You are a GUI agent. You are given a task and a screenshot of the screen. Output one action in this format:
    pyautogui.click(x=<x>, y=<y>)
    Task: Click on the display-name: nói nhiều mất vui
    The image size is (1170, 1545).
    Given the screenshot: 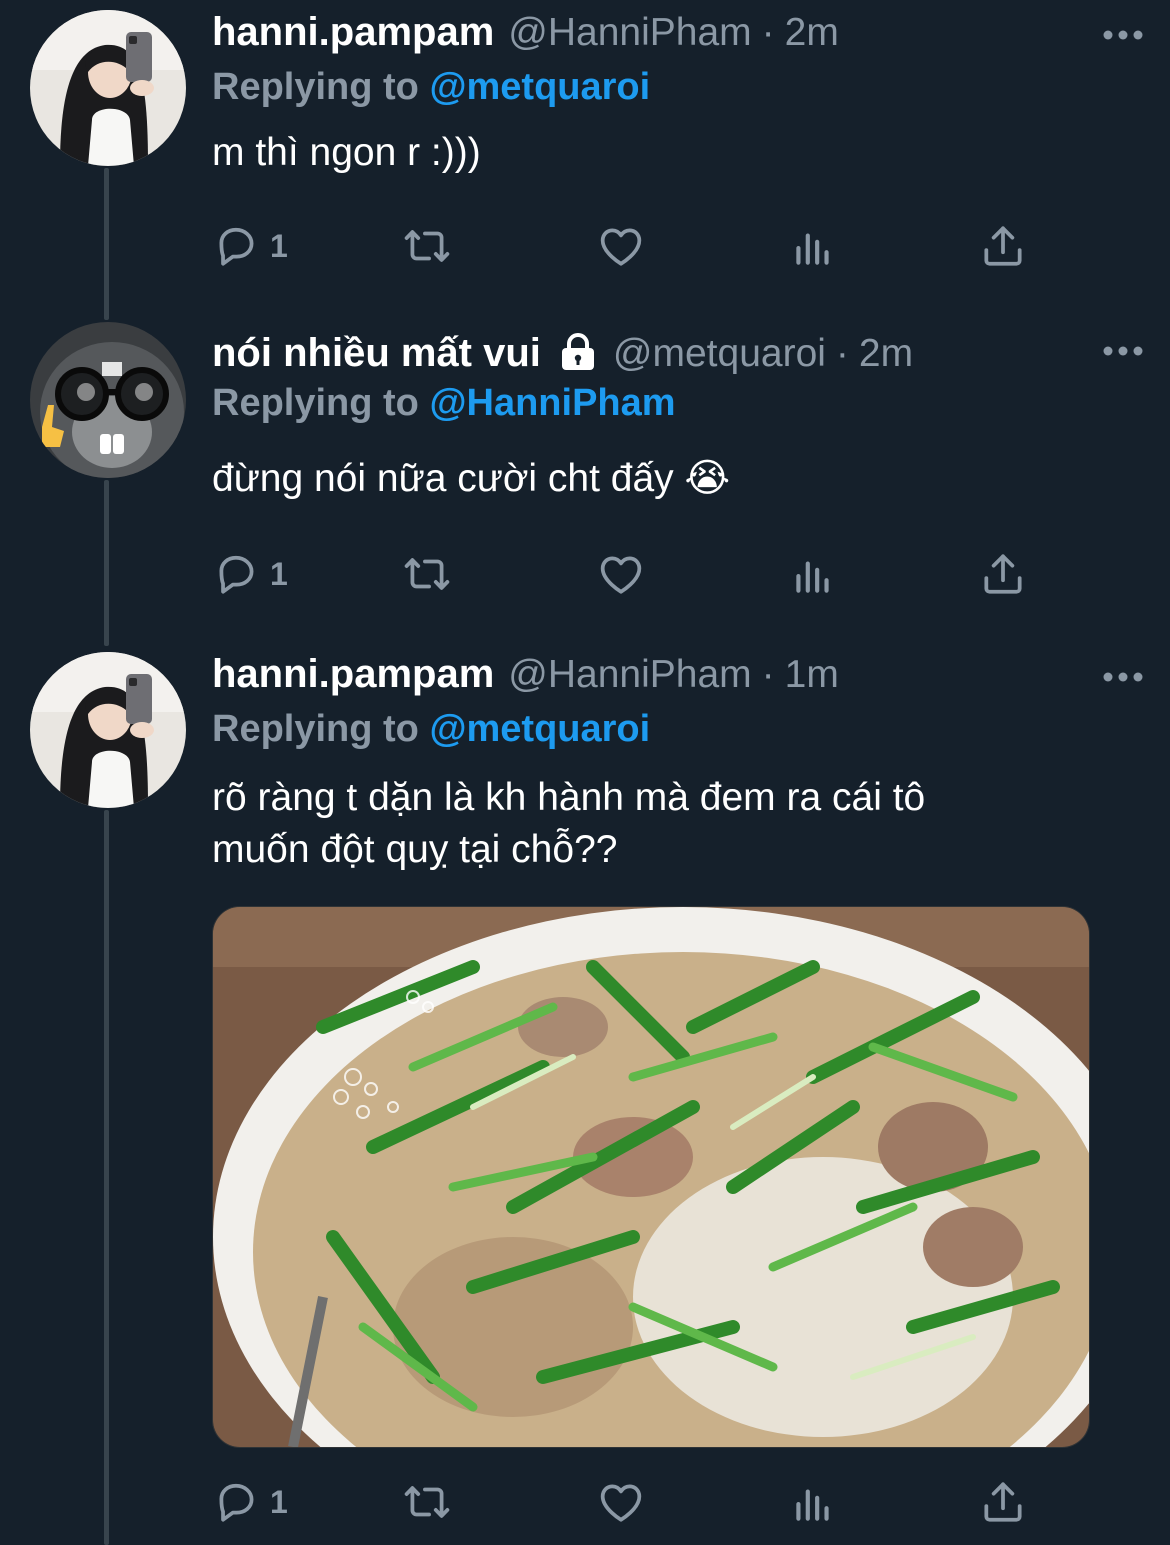 What is the action you would take?
    pyautogui.click(x=376, y=353)
    